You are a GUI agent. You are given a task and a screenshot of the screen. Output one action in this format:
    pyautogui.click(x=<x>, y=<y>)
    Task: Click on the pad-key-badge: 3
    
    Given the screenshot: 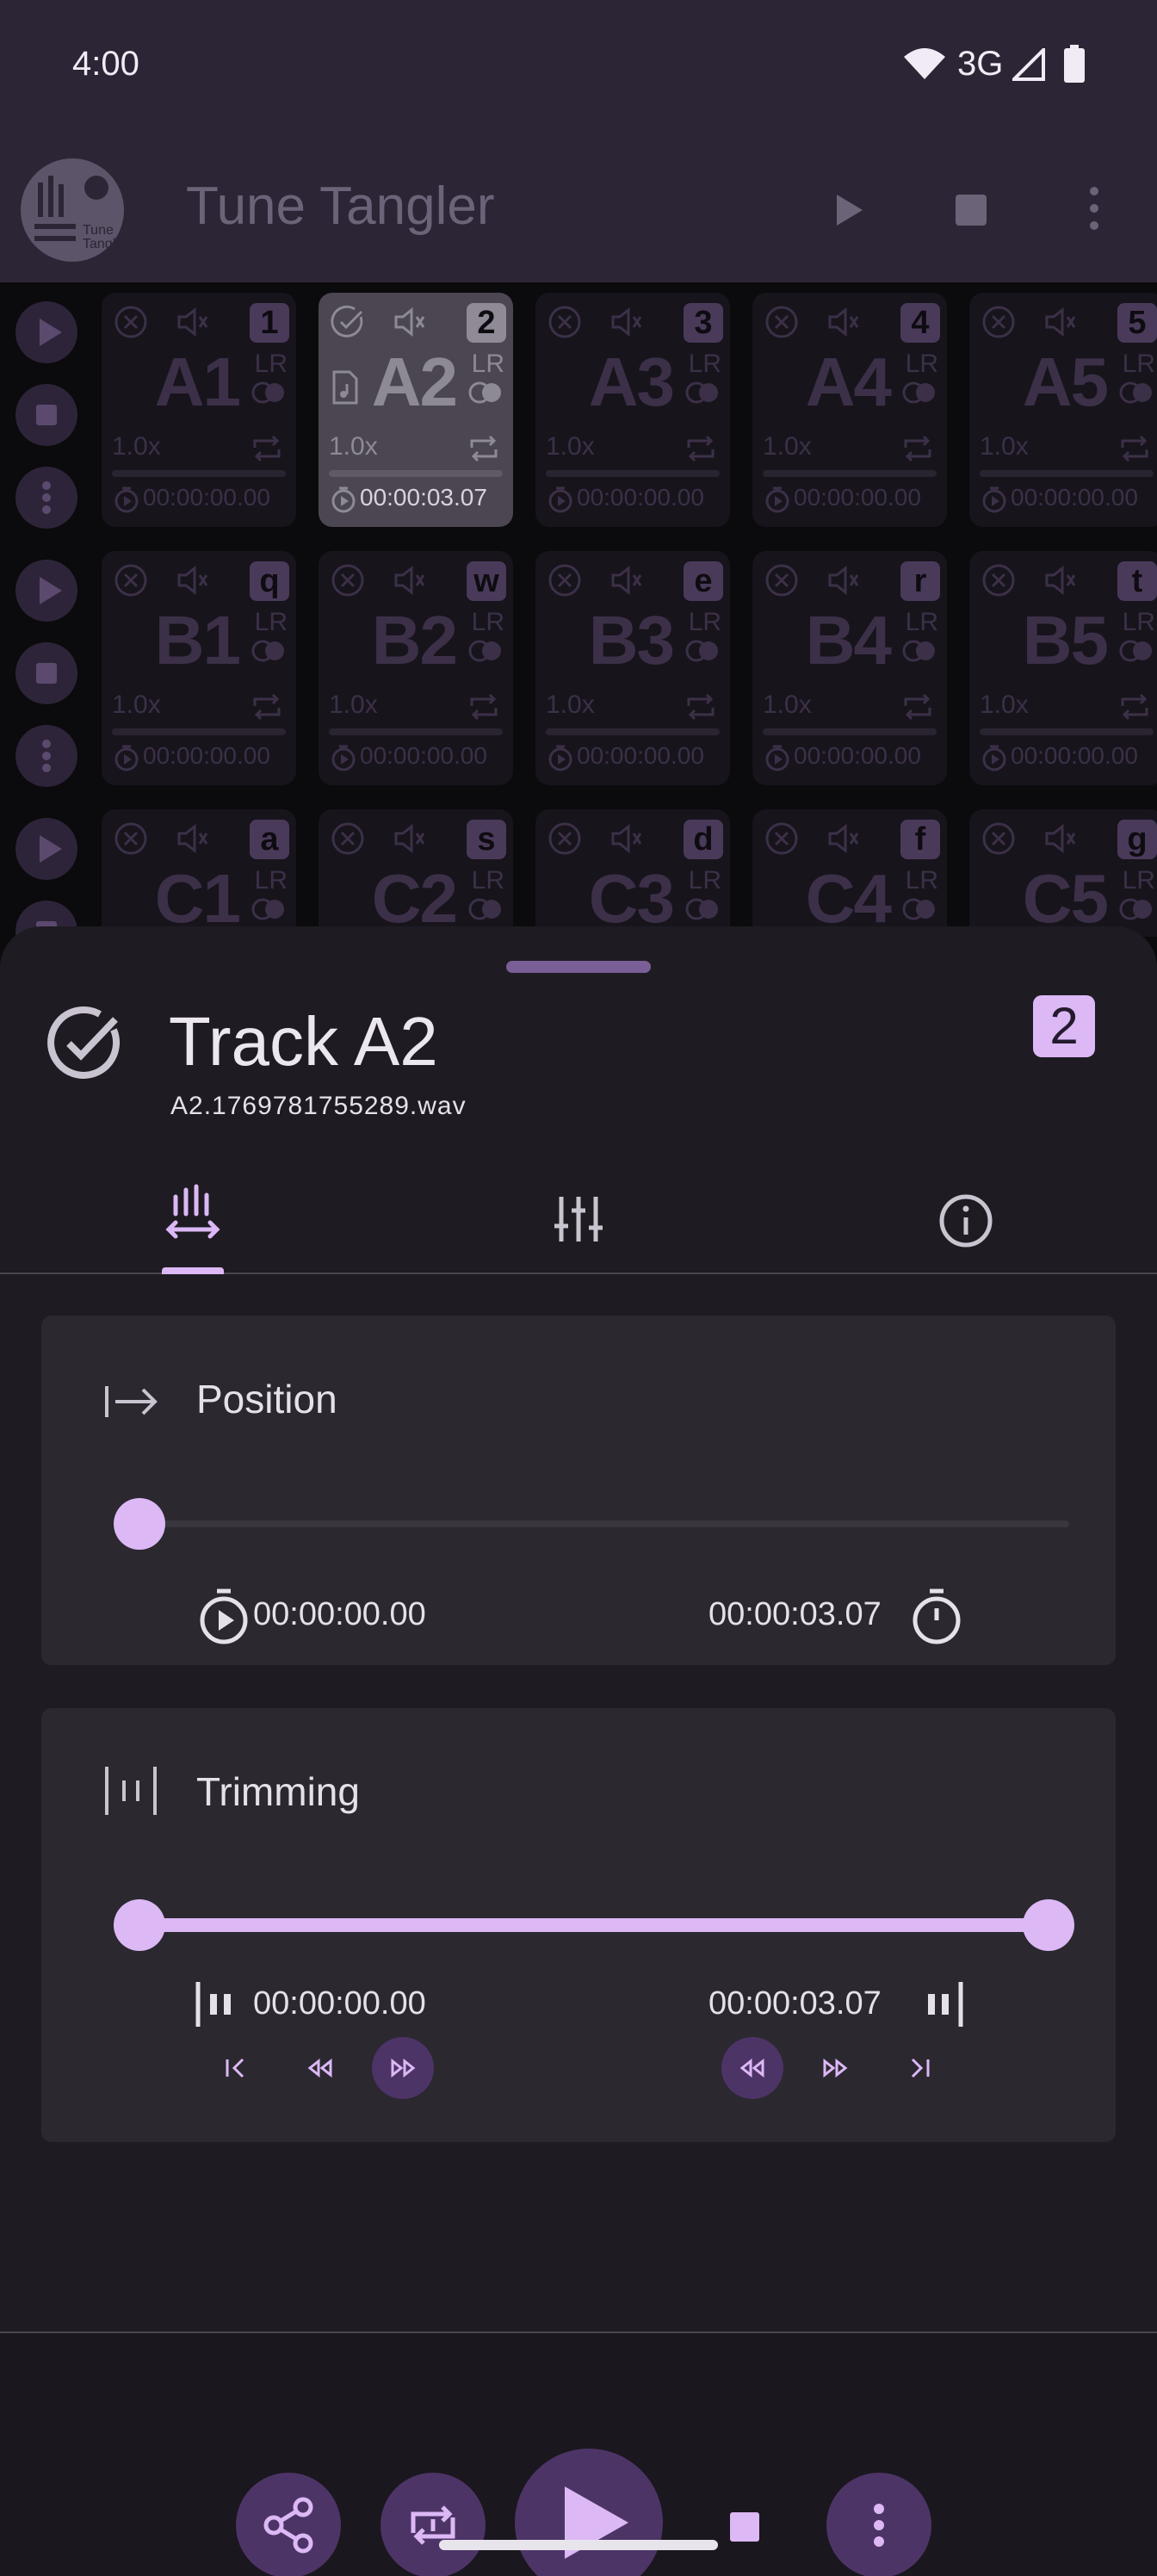 What is the action you would take?
    pyautogui.click(x=703, y=323)
    